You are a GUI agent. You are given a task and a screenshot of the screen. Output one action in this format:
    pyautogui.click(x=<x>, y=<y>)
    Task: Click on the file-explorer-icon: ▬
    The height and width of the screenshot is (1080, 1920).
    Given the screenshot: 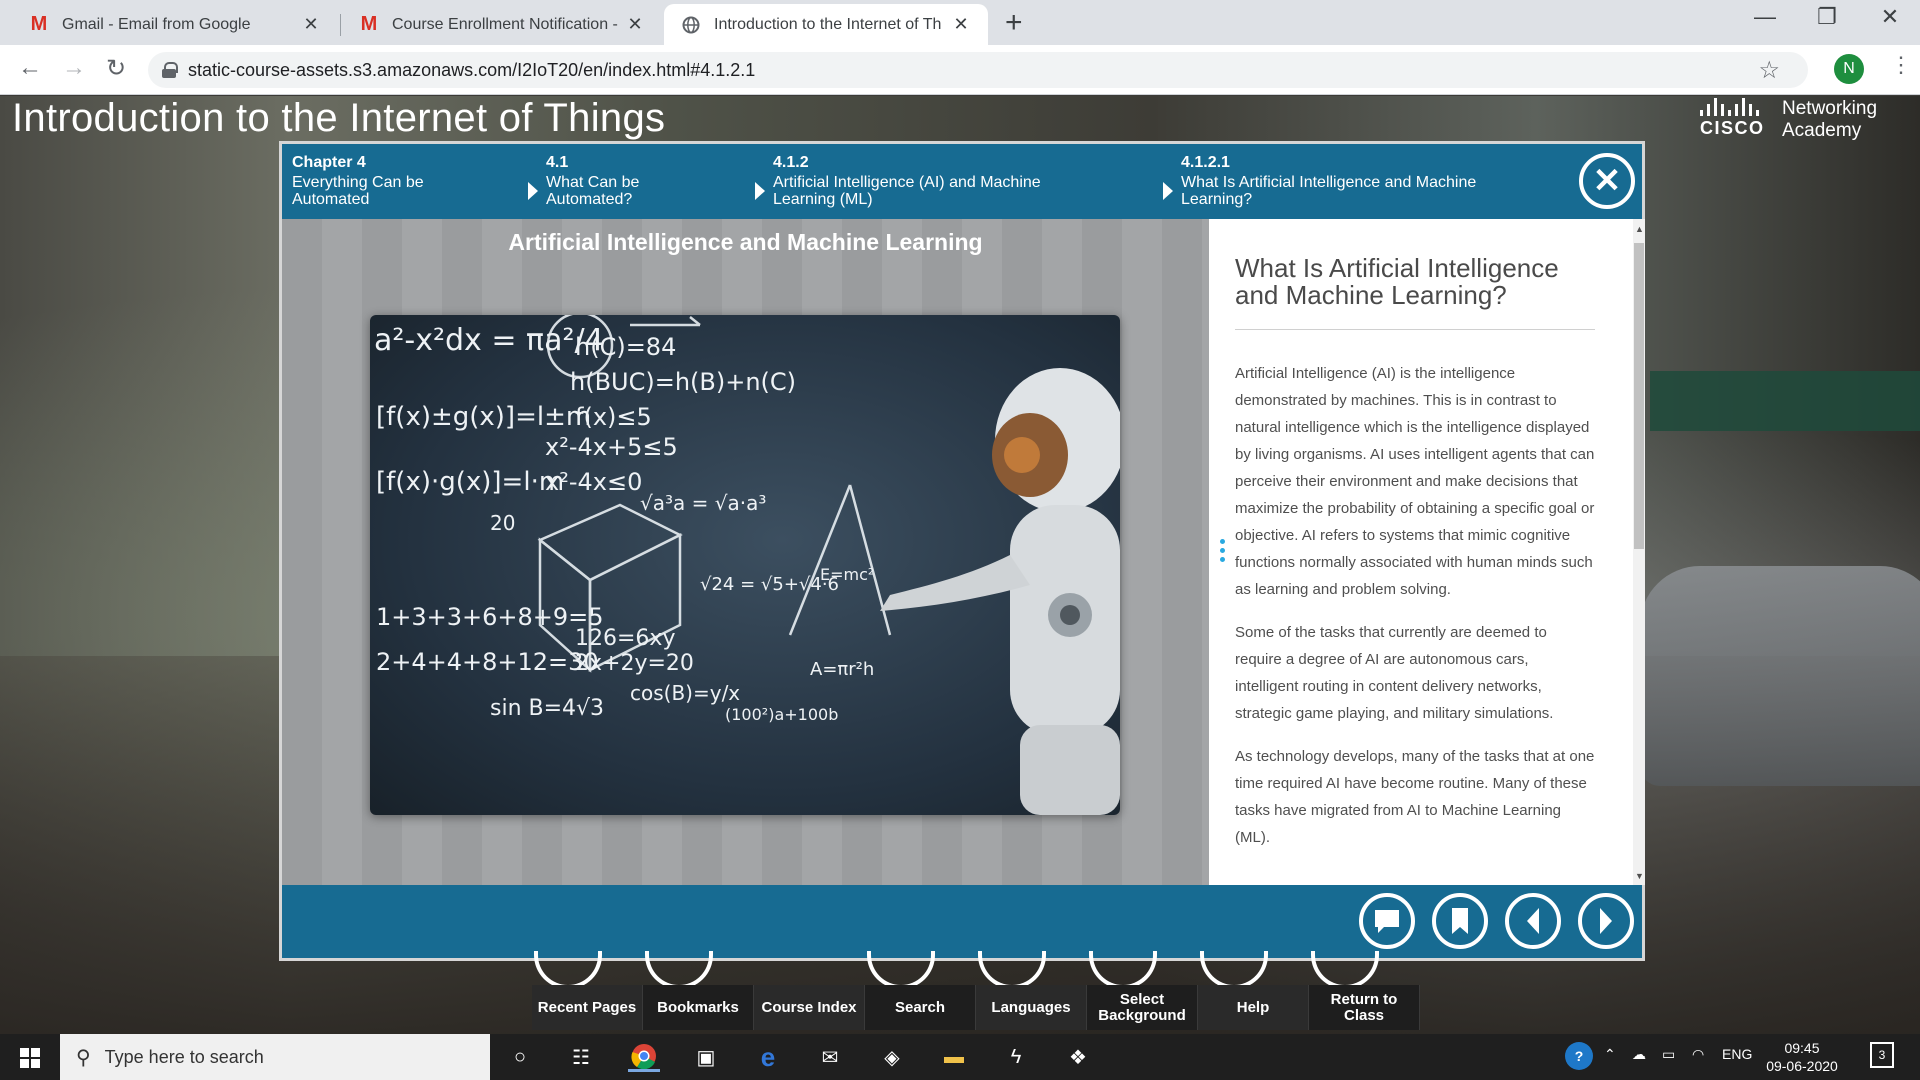 What is the action you would take?
    pyautogui.click(x=954, y=1057)
    